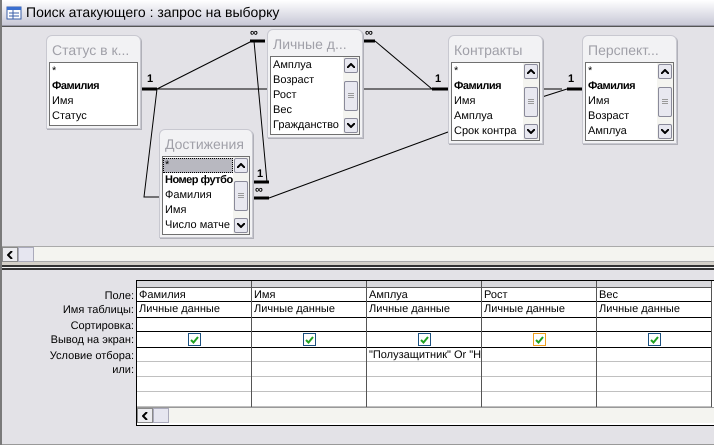 This screenshot has height=445, width=714. I want to click on table-window: Контракты * Фамилия Имя Амплуа Срок контра, so click(495, 89).